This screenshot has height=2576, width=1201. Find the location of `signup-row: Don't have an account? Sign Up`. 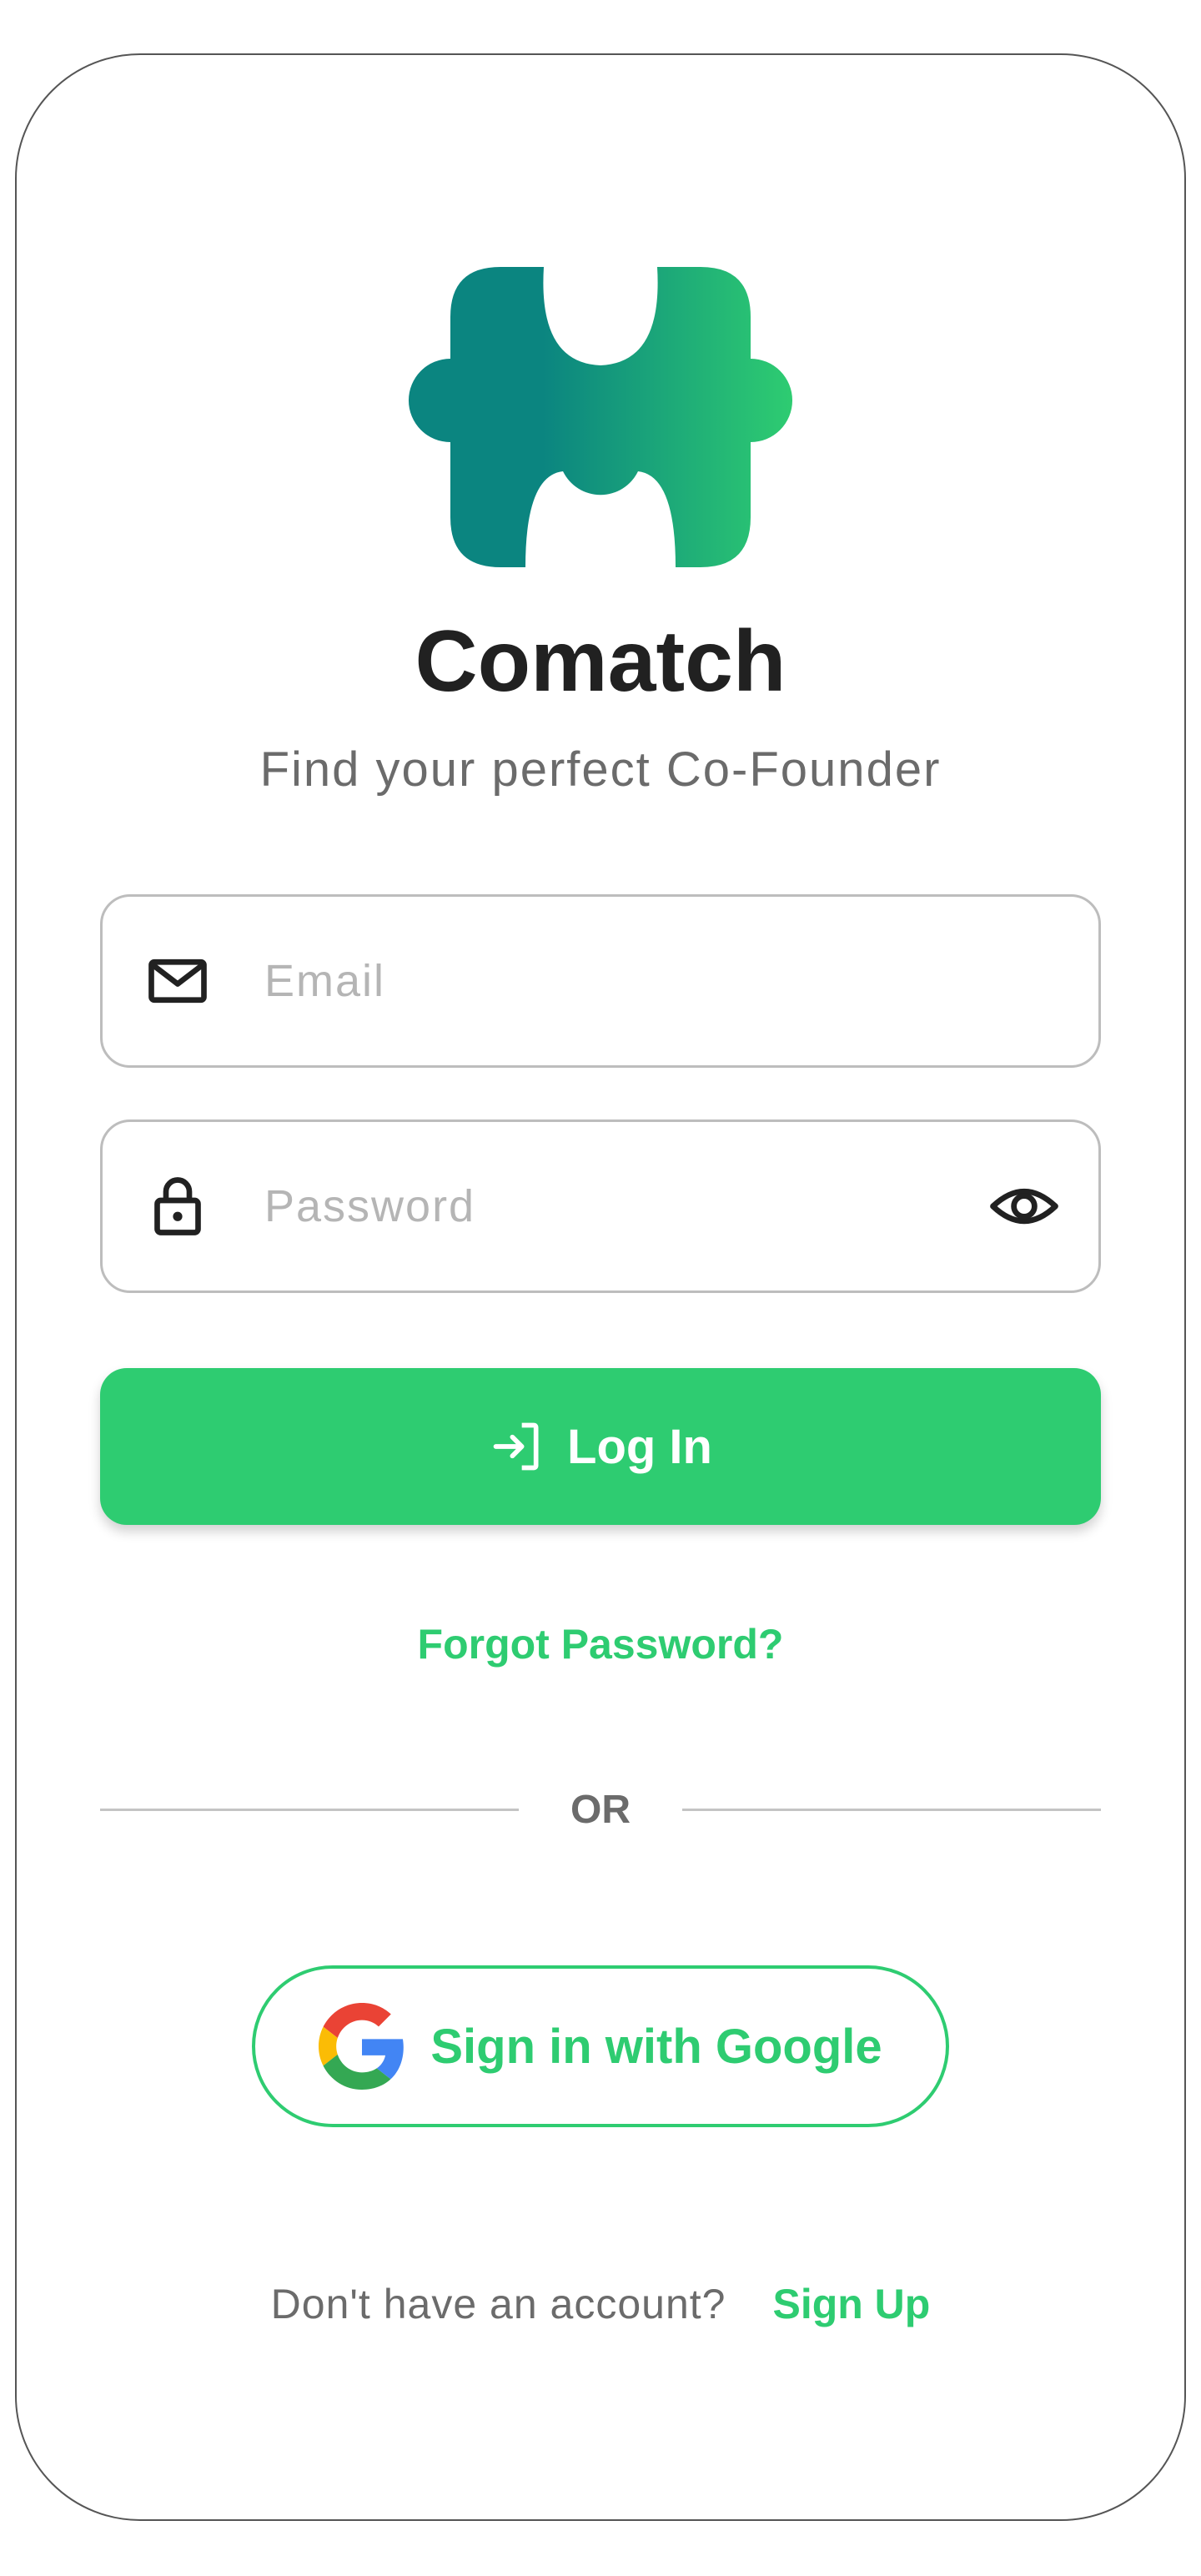

signup-row: Don't have an account? Sign Up is located at coordinates (601, 2304).